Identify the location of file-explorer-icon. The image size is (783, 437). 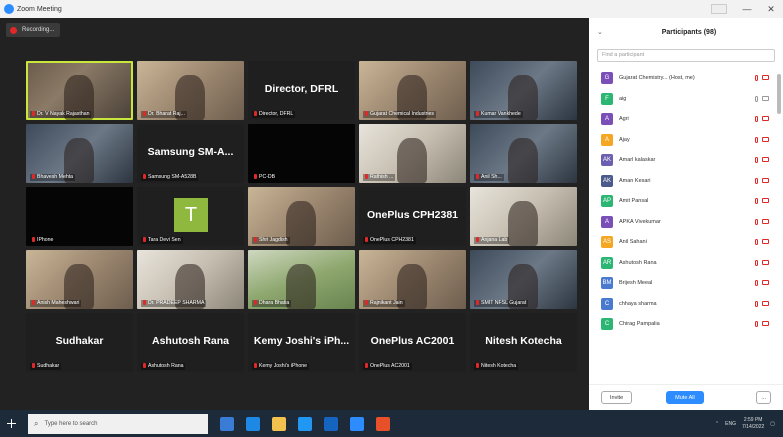
(279, 423).